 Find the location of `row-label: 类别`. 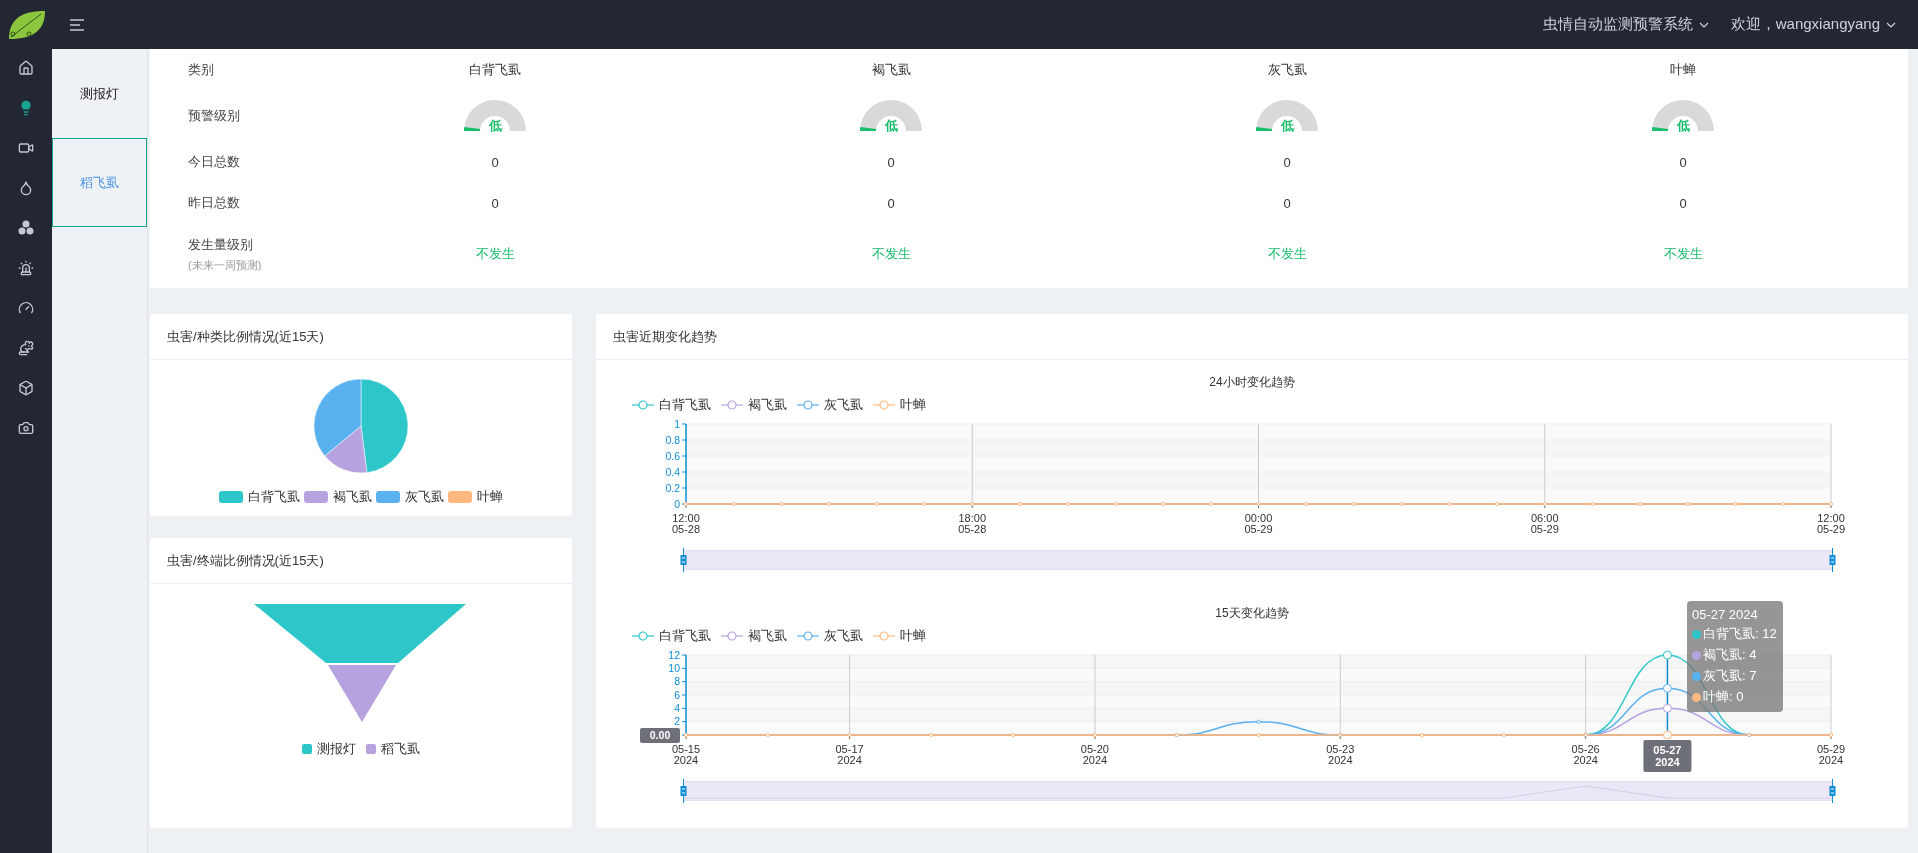

row-label: 类别 is located at coordinates (201, 70).